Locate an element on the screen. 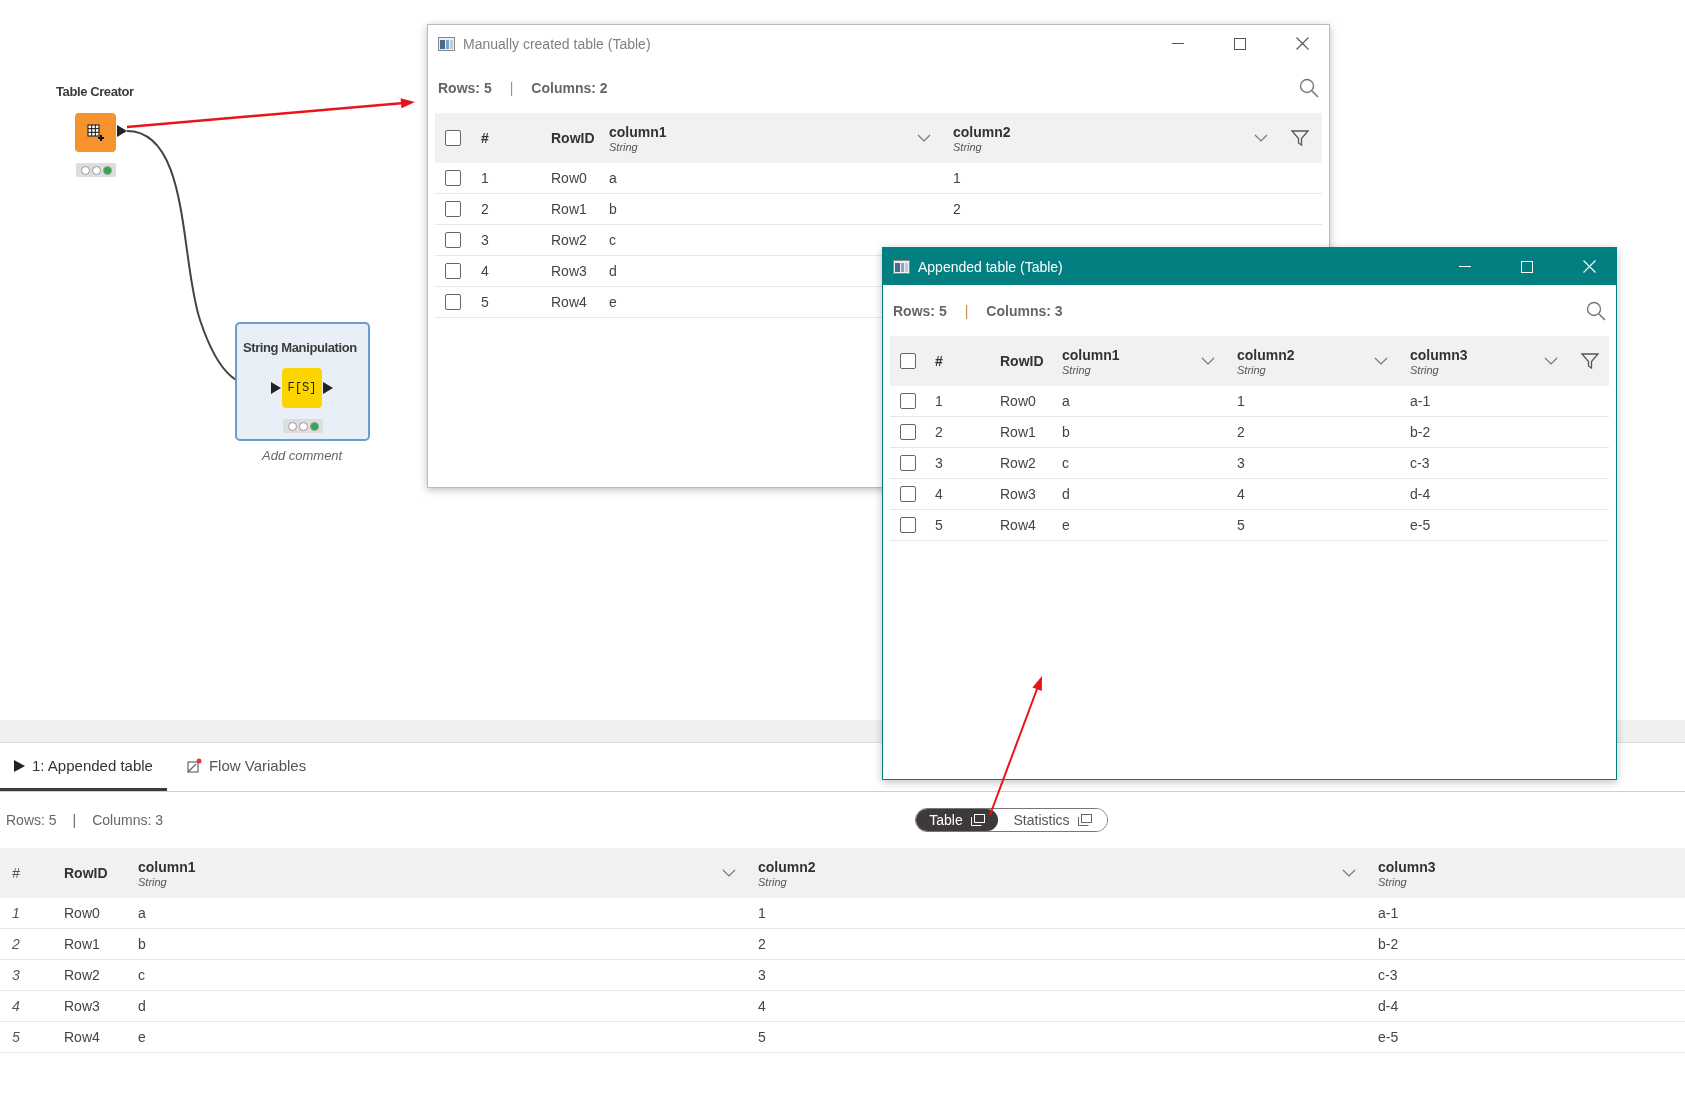 The height and width of the screenshot is (1112, 1685). node-label: Table Creator is located at coordinates (95, 91).